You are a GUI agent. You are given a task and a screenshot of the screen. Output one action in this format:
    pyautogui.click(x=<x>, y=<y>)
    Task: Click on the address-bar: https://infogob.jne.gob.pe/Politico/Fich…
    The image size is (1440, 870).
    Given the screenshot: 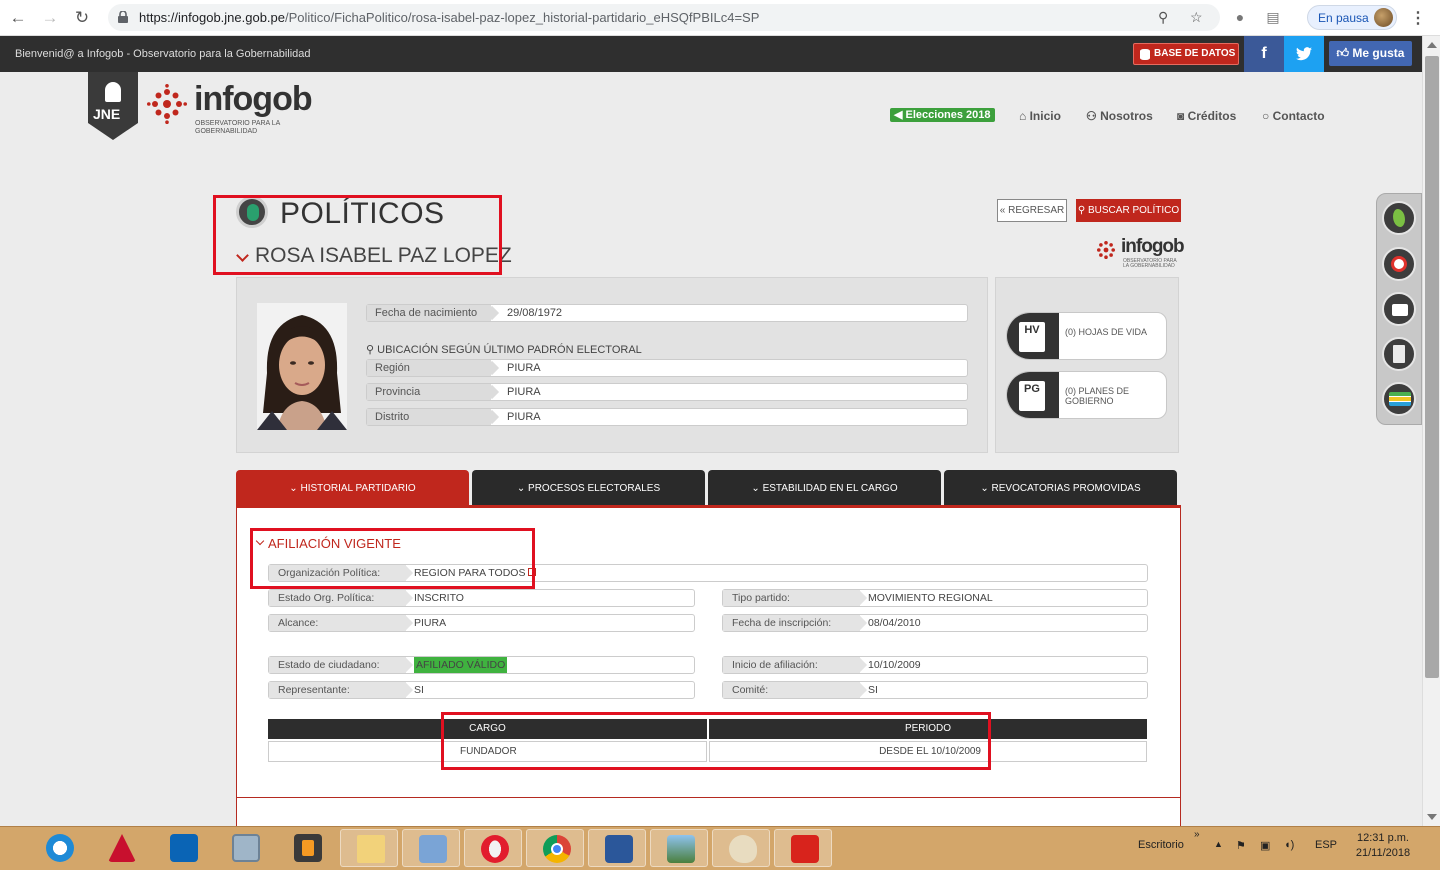 What is the action you would take?
    pyautogui.click(x=664, y=17)
    